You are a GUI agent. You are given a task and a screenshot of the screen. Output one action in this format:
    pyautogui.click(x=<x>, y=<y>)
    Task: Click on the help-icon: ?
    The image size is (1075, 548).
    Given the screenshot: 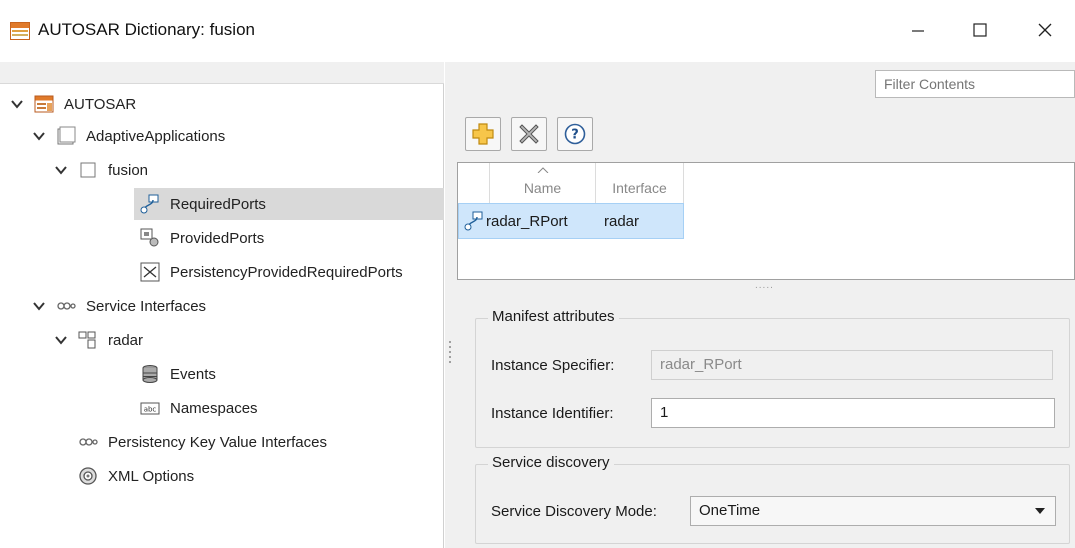 What is the action you would take?
    pyautogui.click(x=575, y=134)
    